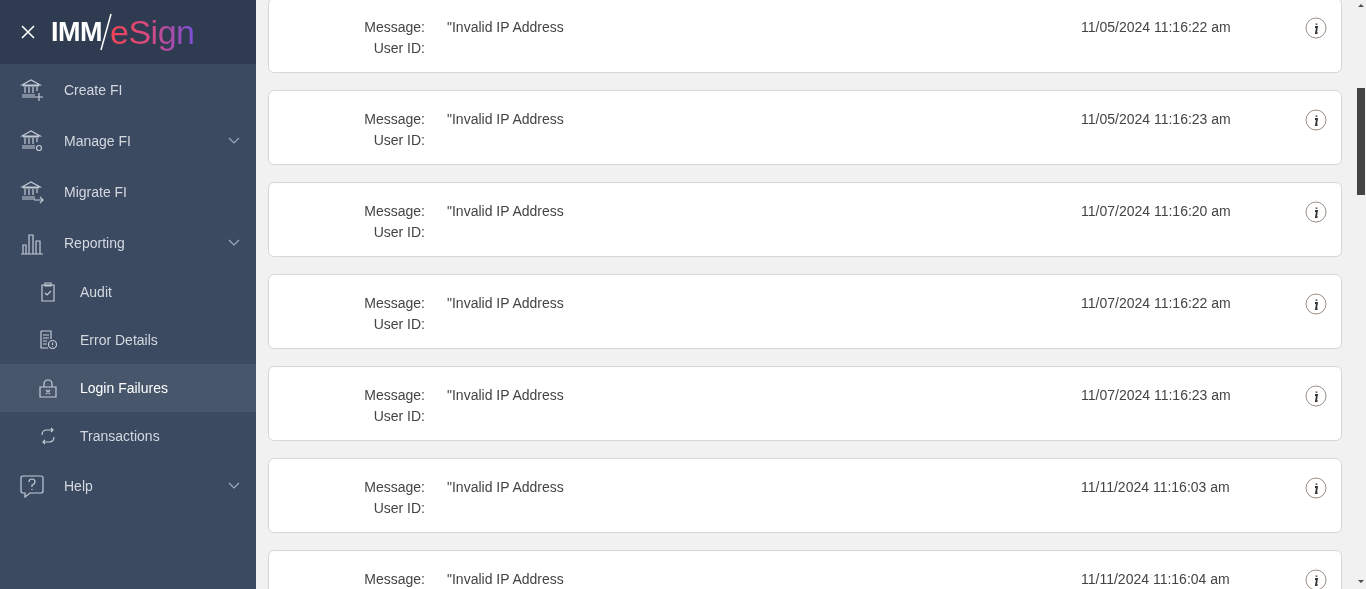 This screenshot has height=589, width=1366. What do you see at coordinates (128, 388) in the screenshot?
I see `sidebar-subitem: Login Failures` at bounding box center [128, 388].